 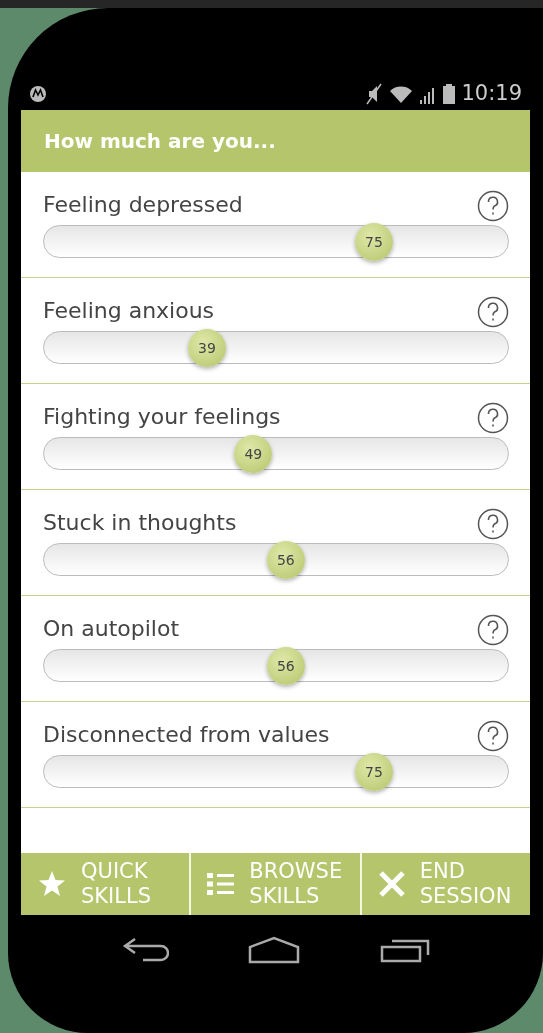 I want to click on slider-thumb: 39, so click(x=206, y=348).